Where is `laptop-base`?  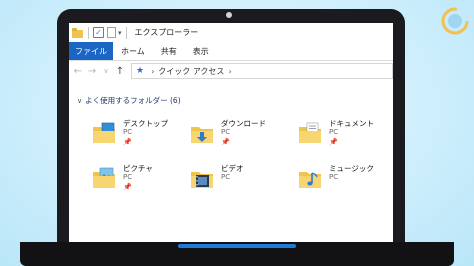
laptop-base is located at coordinates (237, 254).